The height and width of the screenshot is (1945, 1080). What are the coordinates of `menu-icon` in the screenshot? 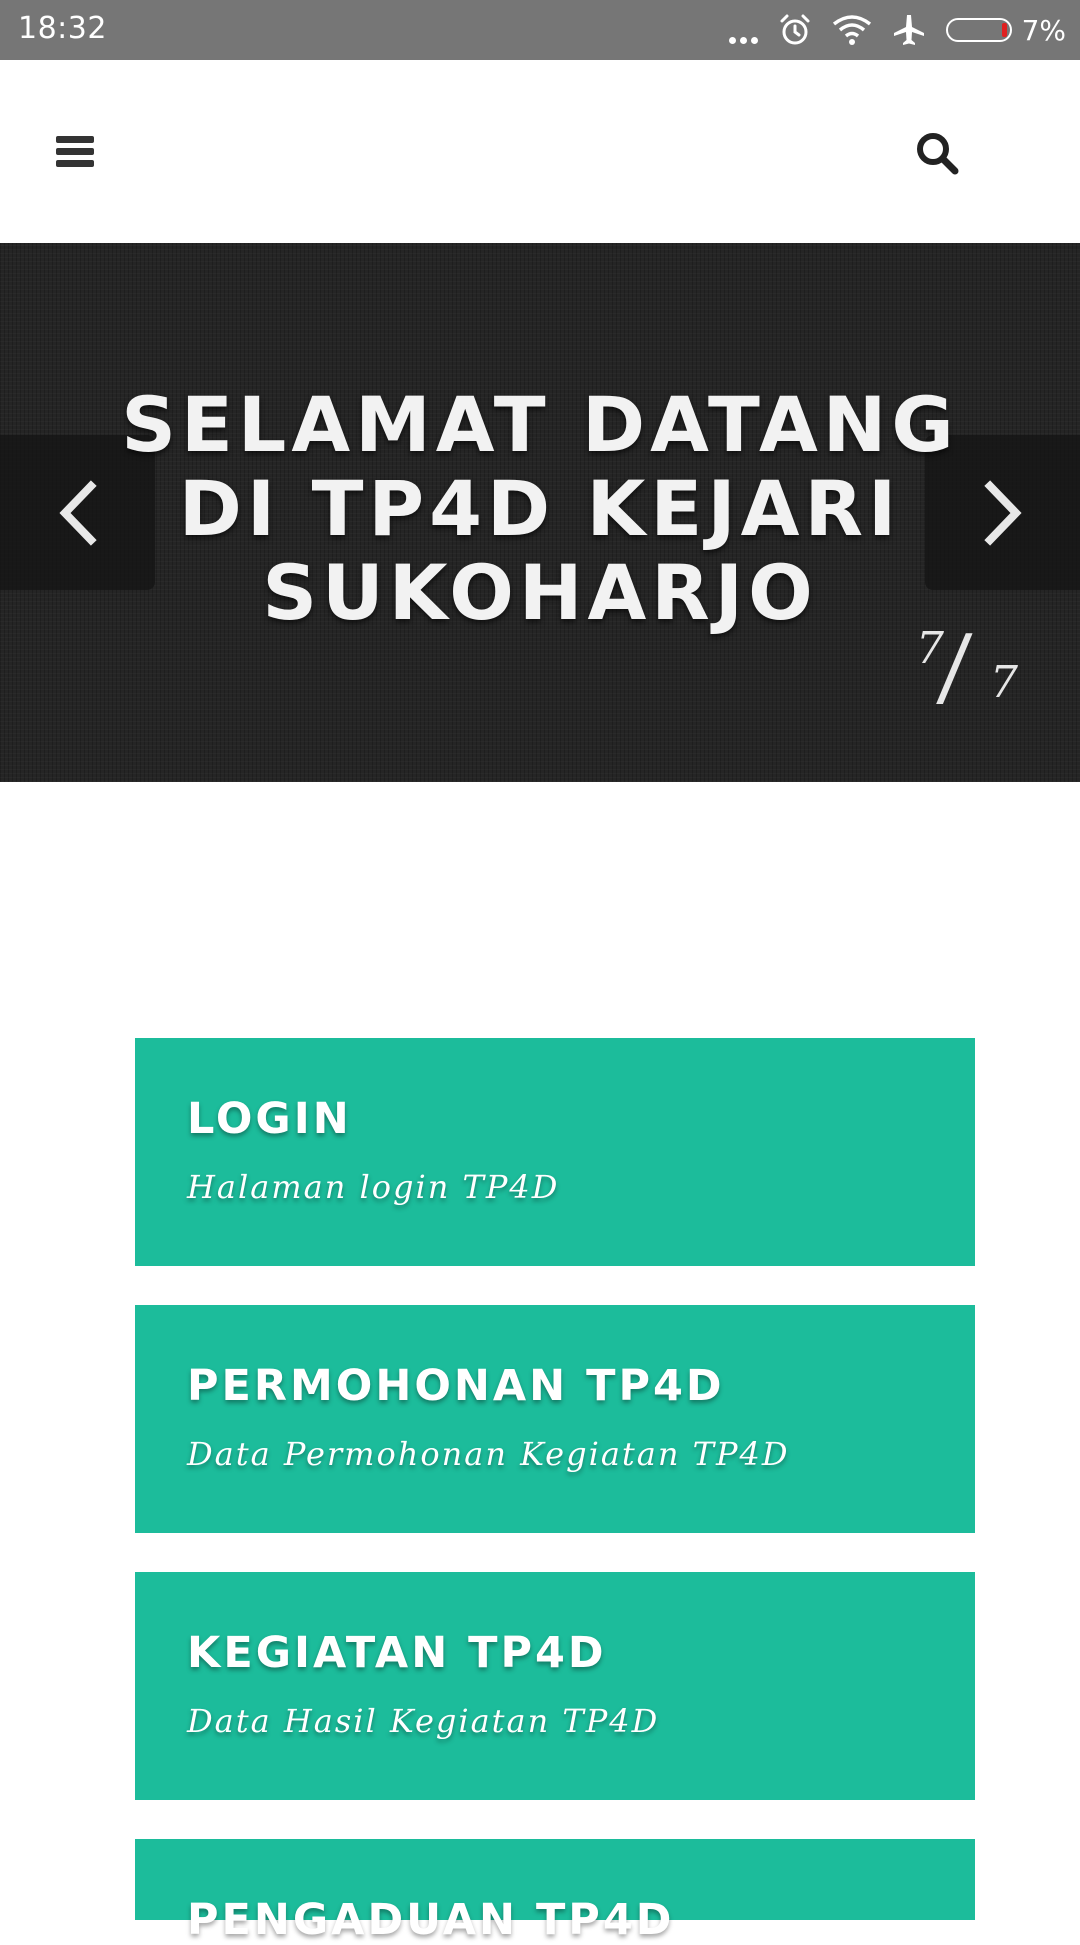 It's located at (75, 152).